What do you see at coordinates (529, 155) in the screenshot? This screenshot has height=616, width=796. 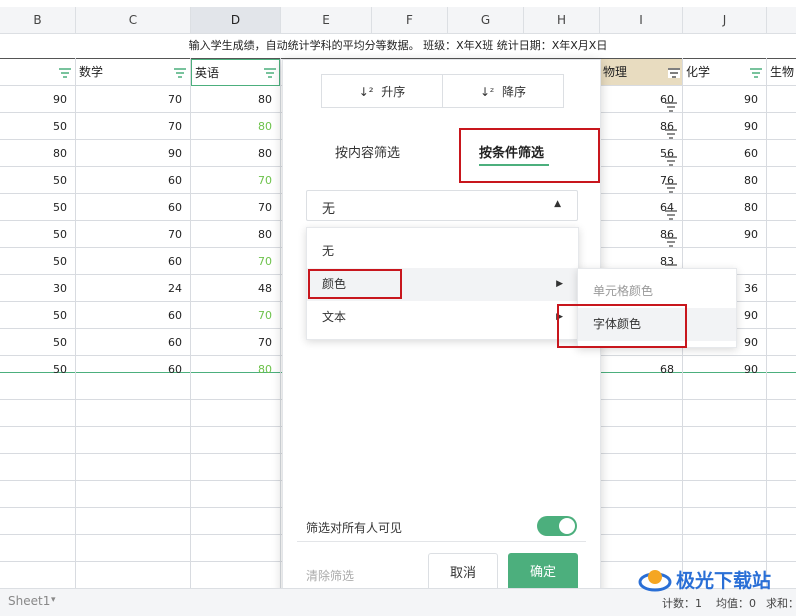 I see `highlight-box-tab` at bounding box center [529, 155].